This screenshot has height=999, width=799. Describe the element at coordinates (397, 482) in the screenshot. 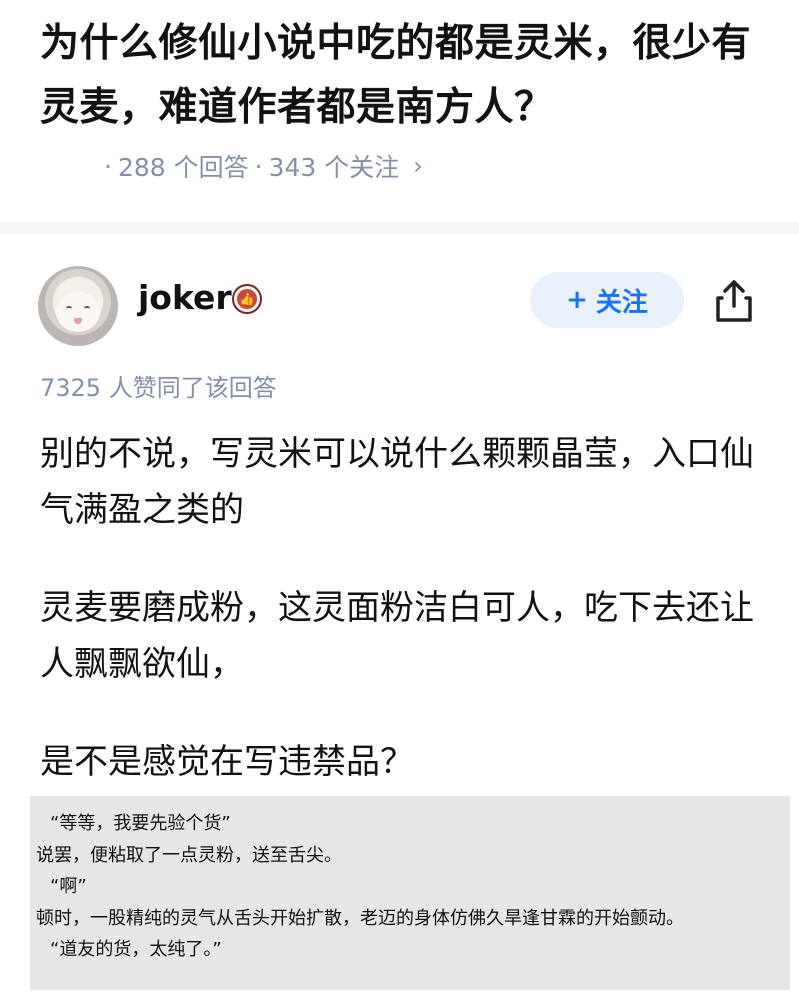

I see `answer-paragraph: 别的不说，写灵米可以说什么颗颗晶莹，入口仙气满盈之类的` at that location.